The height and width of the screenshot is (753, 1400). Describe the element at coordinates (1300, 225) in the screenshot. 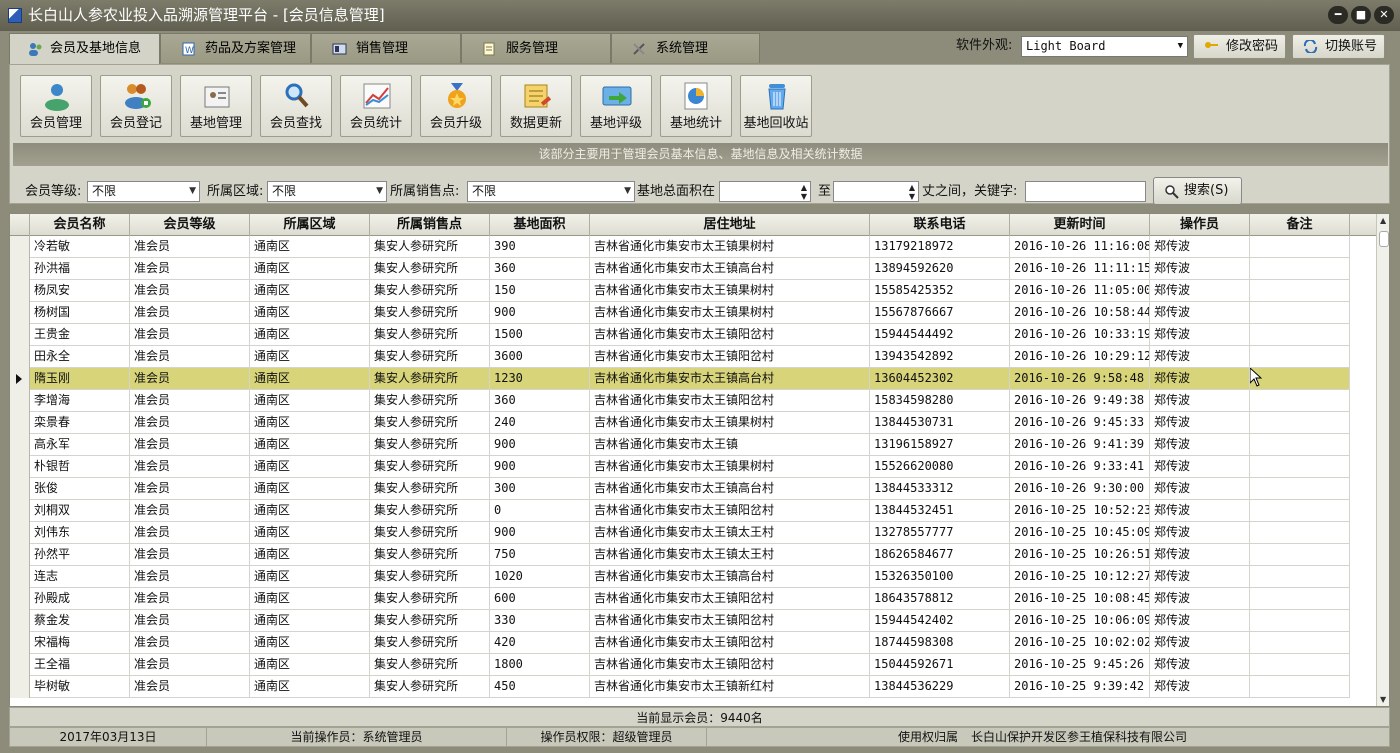

I see `column-header: 备注` at that location.